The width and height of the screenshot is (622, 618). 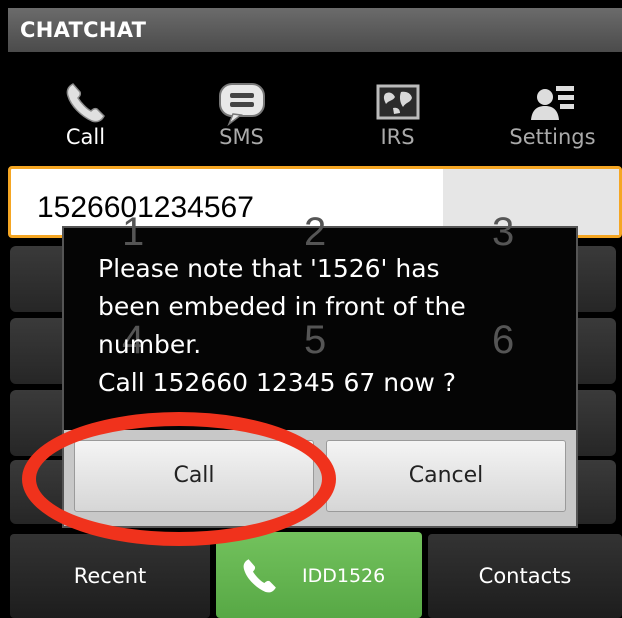 I want to click on app-titlebar: CHATCHAT, so click(x=311, y=26).